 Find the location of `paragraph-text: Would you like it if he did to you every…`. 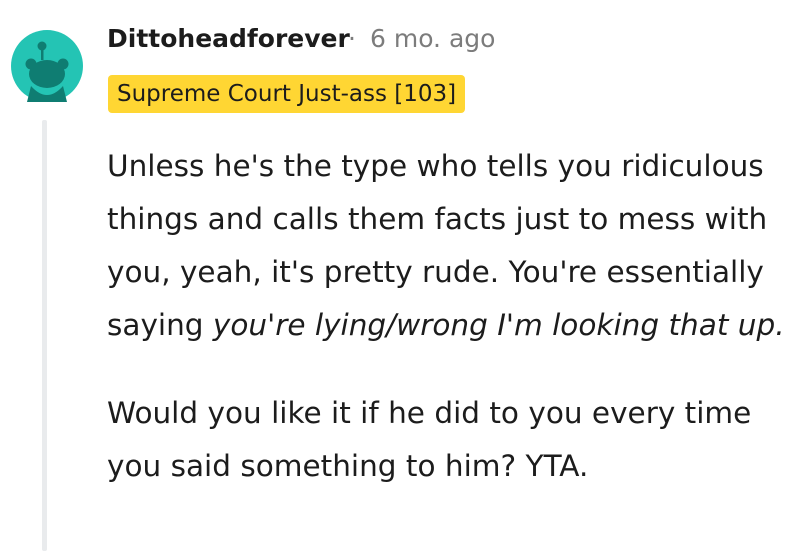

paragraph-text: Would you like it if he did to you every… is located at coordinates (429, 439).